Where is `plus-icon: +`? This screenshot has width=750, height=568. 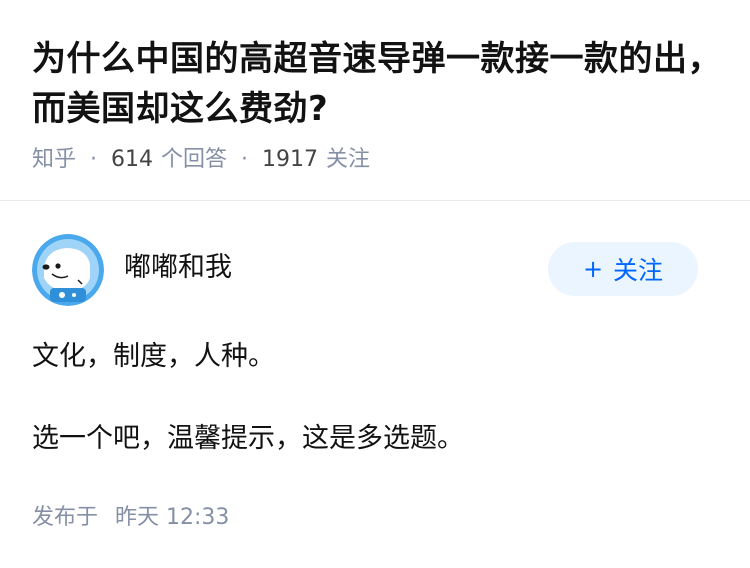
plus-icon: + is located at coordinates (593, 269).